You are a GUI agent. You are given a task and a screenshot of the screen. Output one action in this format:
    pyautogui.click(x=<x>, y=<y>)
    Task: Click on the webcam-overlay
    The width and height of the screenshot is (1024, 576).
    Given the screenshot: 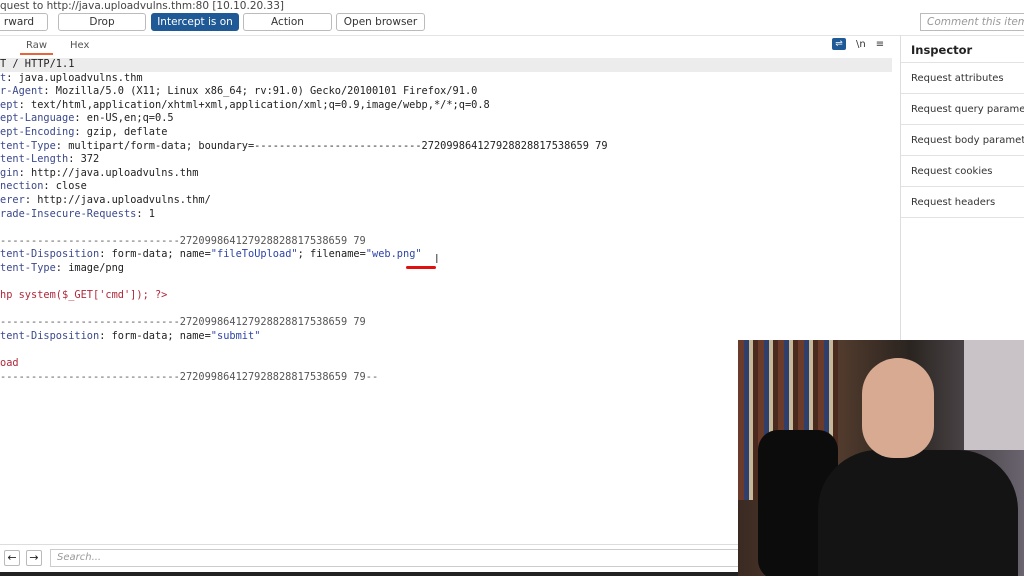 What is the action you would take?
    pyautogui.click(x=881, y=458)
    